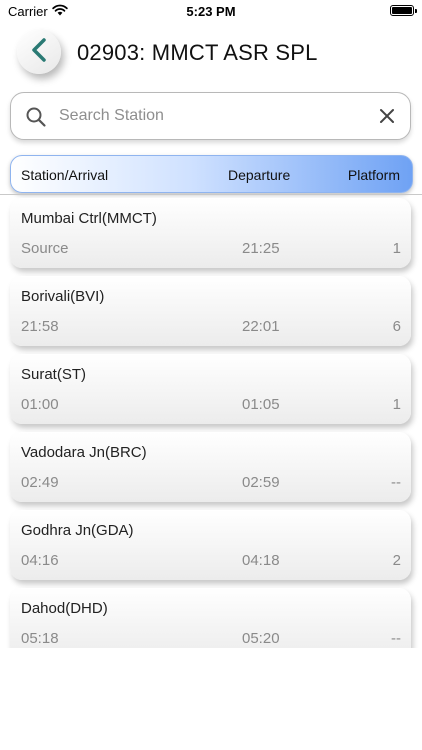 The width and height of the screenshot is (422, 750). I want to click on arrival-time: Source, so click(45, 248).